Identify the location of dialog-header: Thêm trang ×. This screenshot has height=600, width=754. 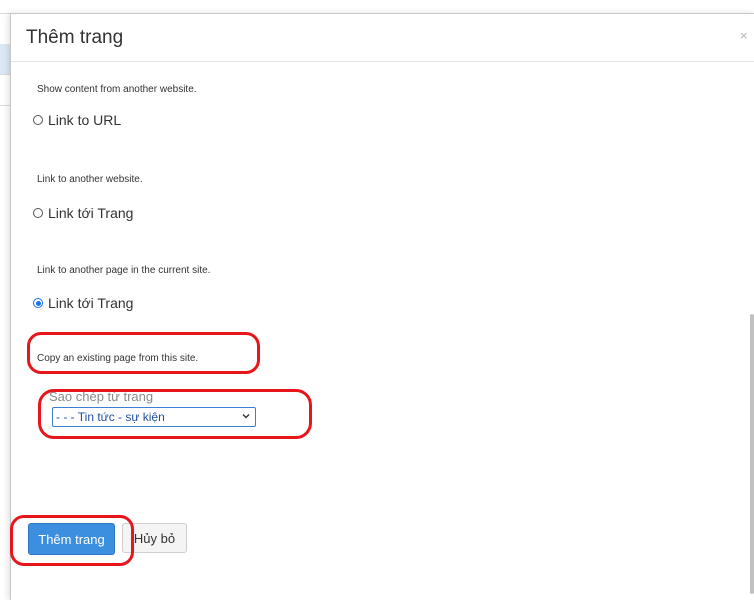
(382, 38).